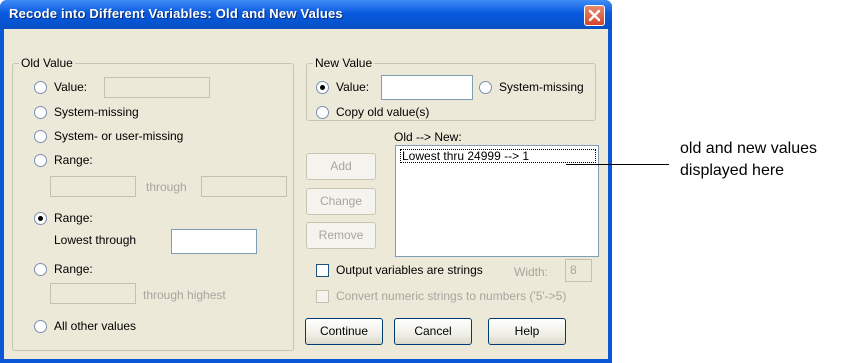  I want to click on old-new-header: Old --> New:, so click(428, 137).